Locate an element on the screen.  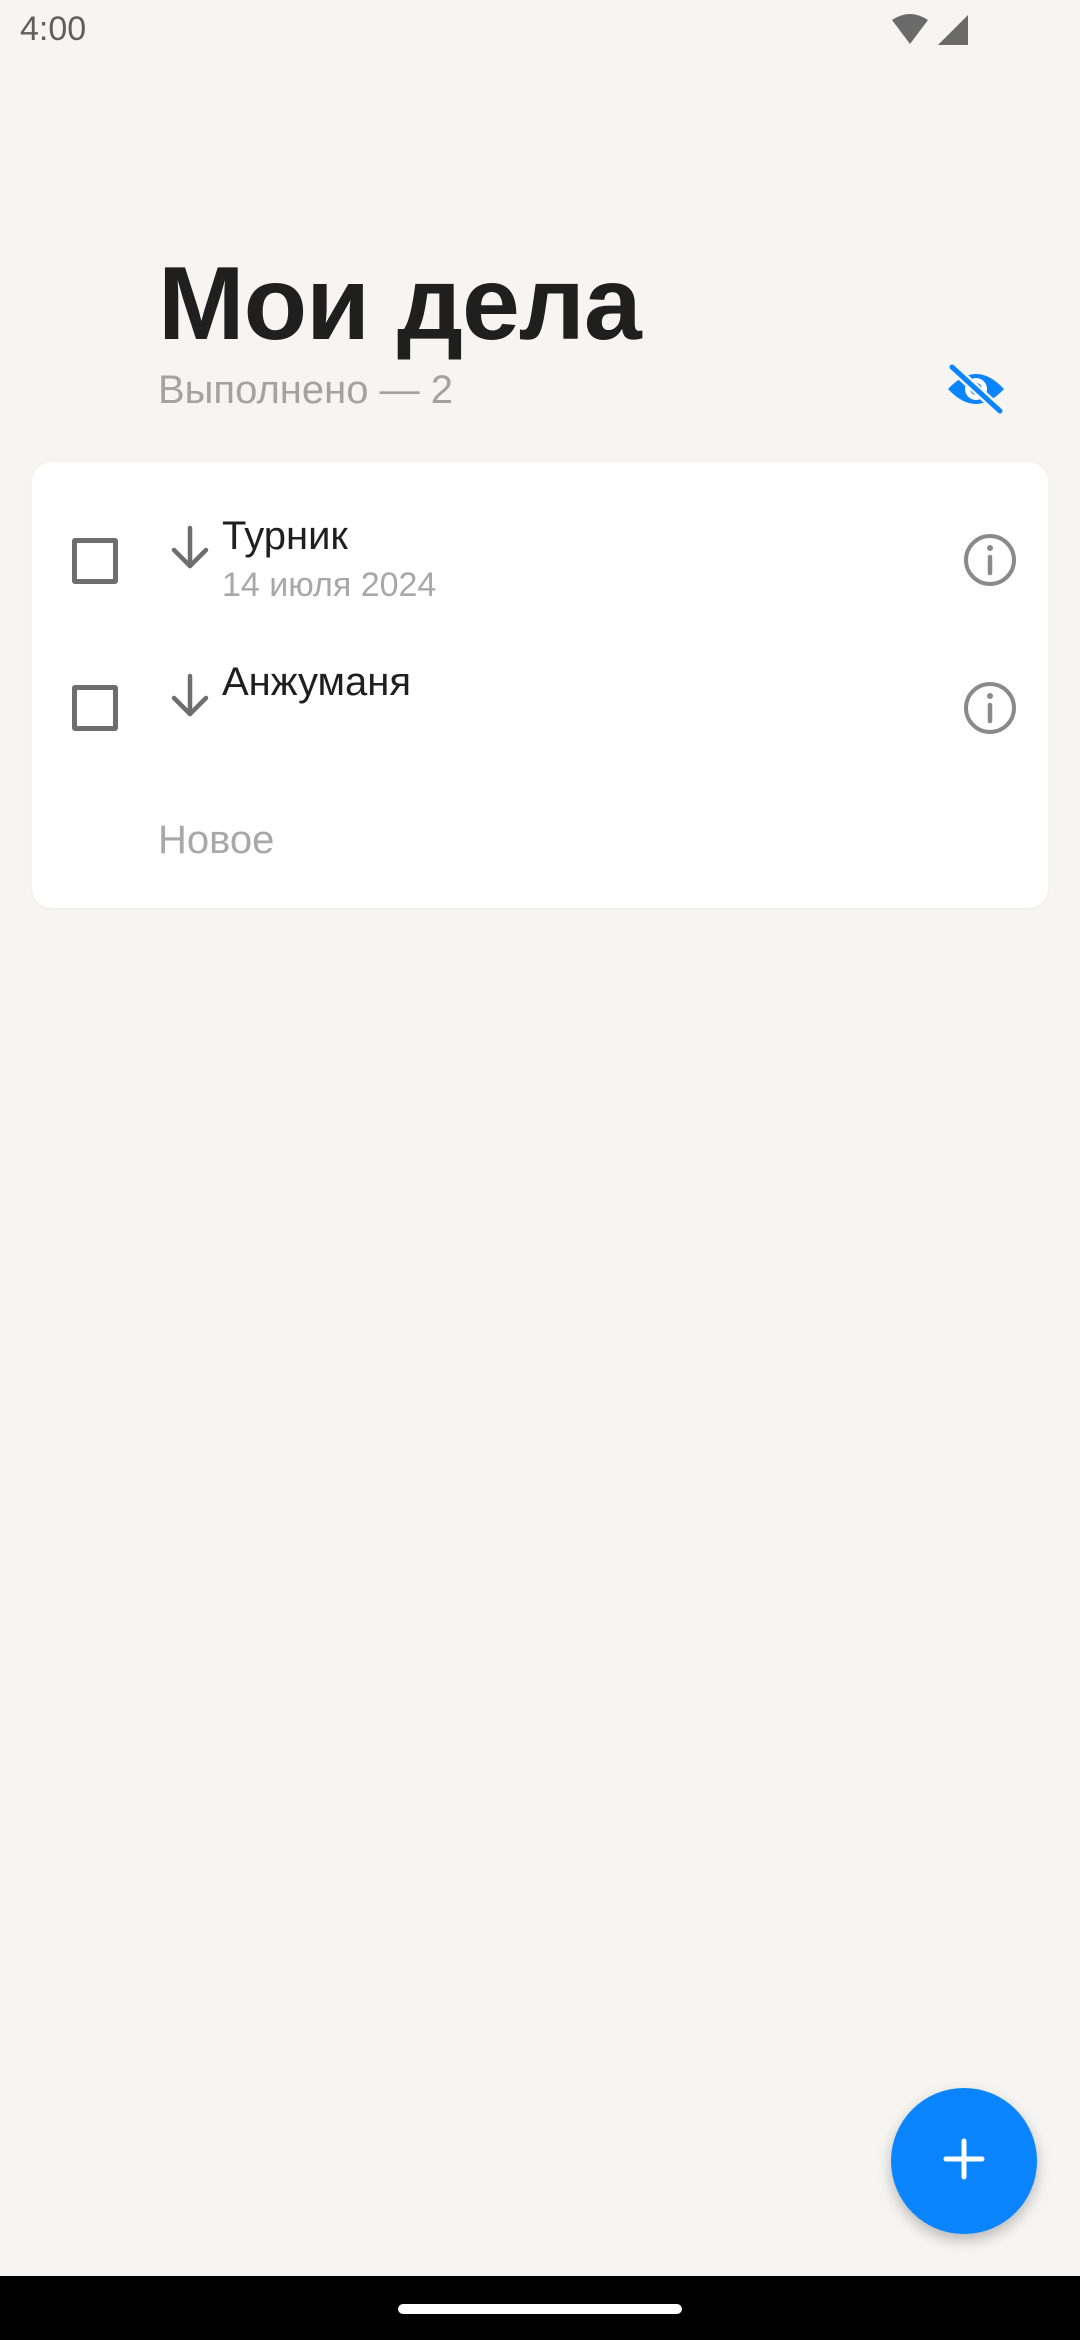
task-title: Турник is located at coordinates (285, 536).